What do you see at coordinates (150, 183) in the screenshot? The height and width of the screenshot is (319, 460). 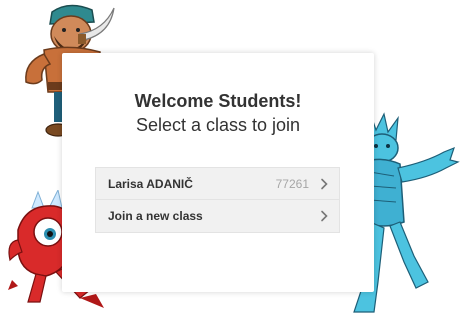 I see `class-teacher-name: Larisa ADANIČ` at bounding box center [150, 183].